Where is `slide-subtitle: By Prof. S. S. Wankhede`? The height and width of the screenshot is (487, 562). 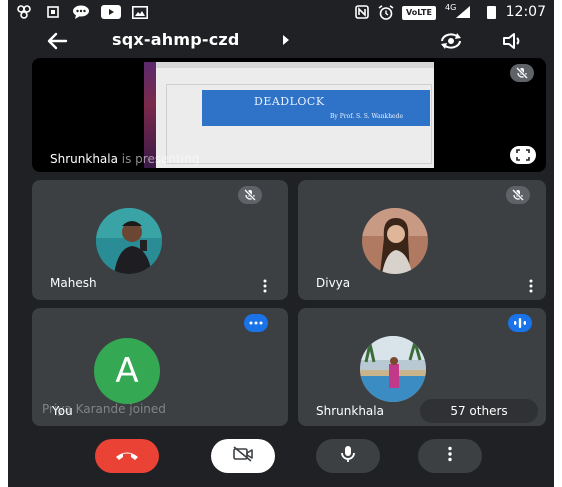
slide-subtitle: By Prof. S. S. Wankhede is located at coordinates (366, 116).